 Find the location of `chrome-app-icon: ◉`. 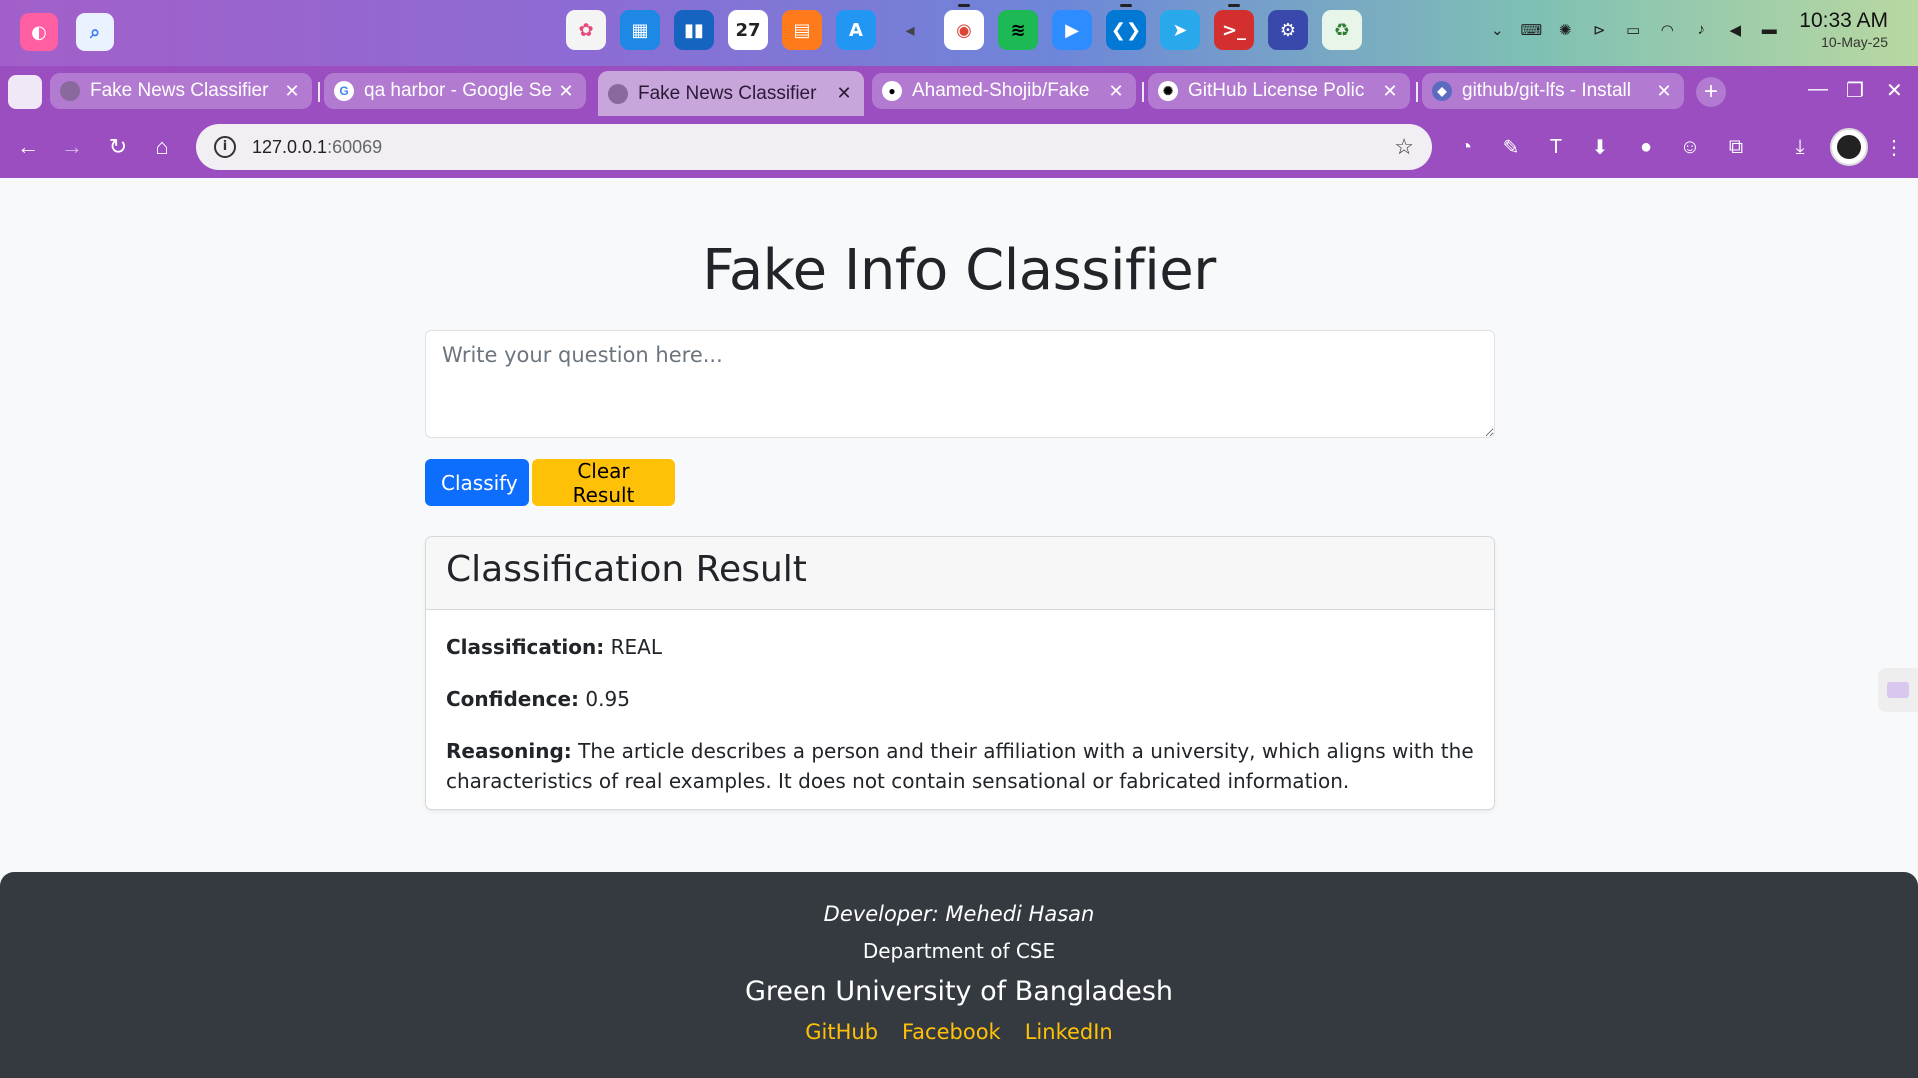

chrome-app-icon: ◉ is located at coordinates (964, 27).